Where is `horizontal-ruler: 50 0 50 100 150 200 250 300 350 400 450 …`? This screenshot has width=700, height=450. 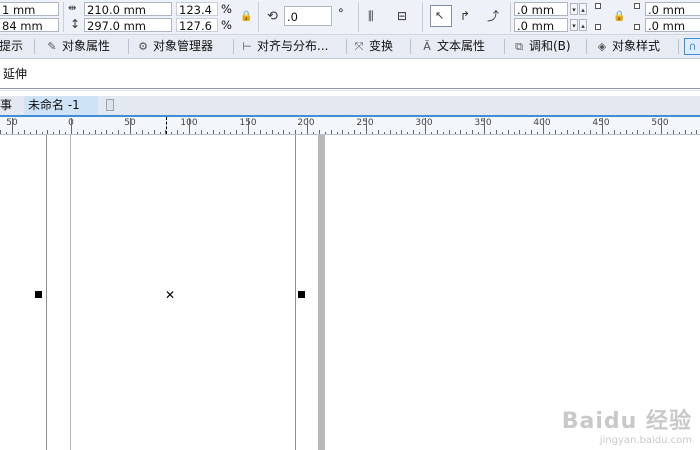 horizontal-ruler: 50 0 50 100 150 200 250 300 350 400 450 … is located at coordinates (350, 126).